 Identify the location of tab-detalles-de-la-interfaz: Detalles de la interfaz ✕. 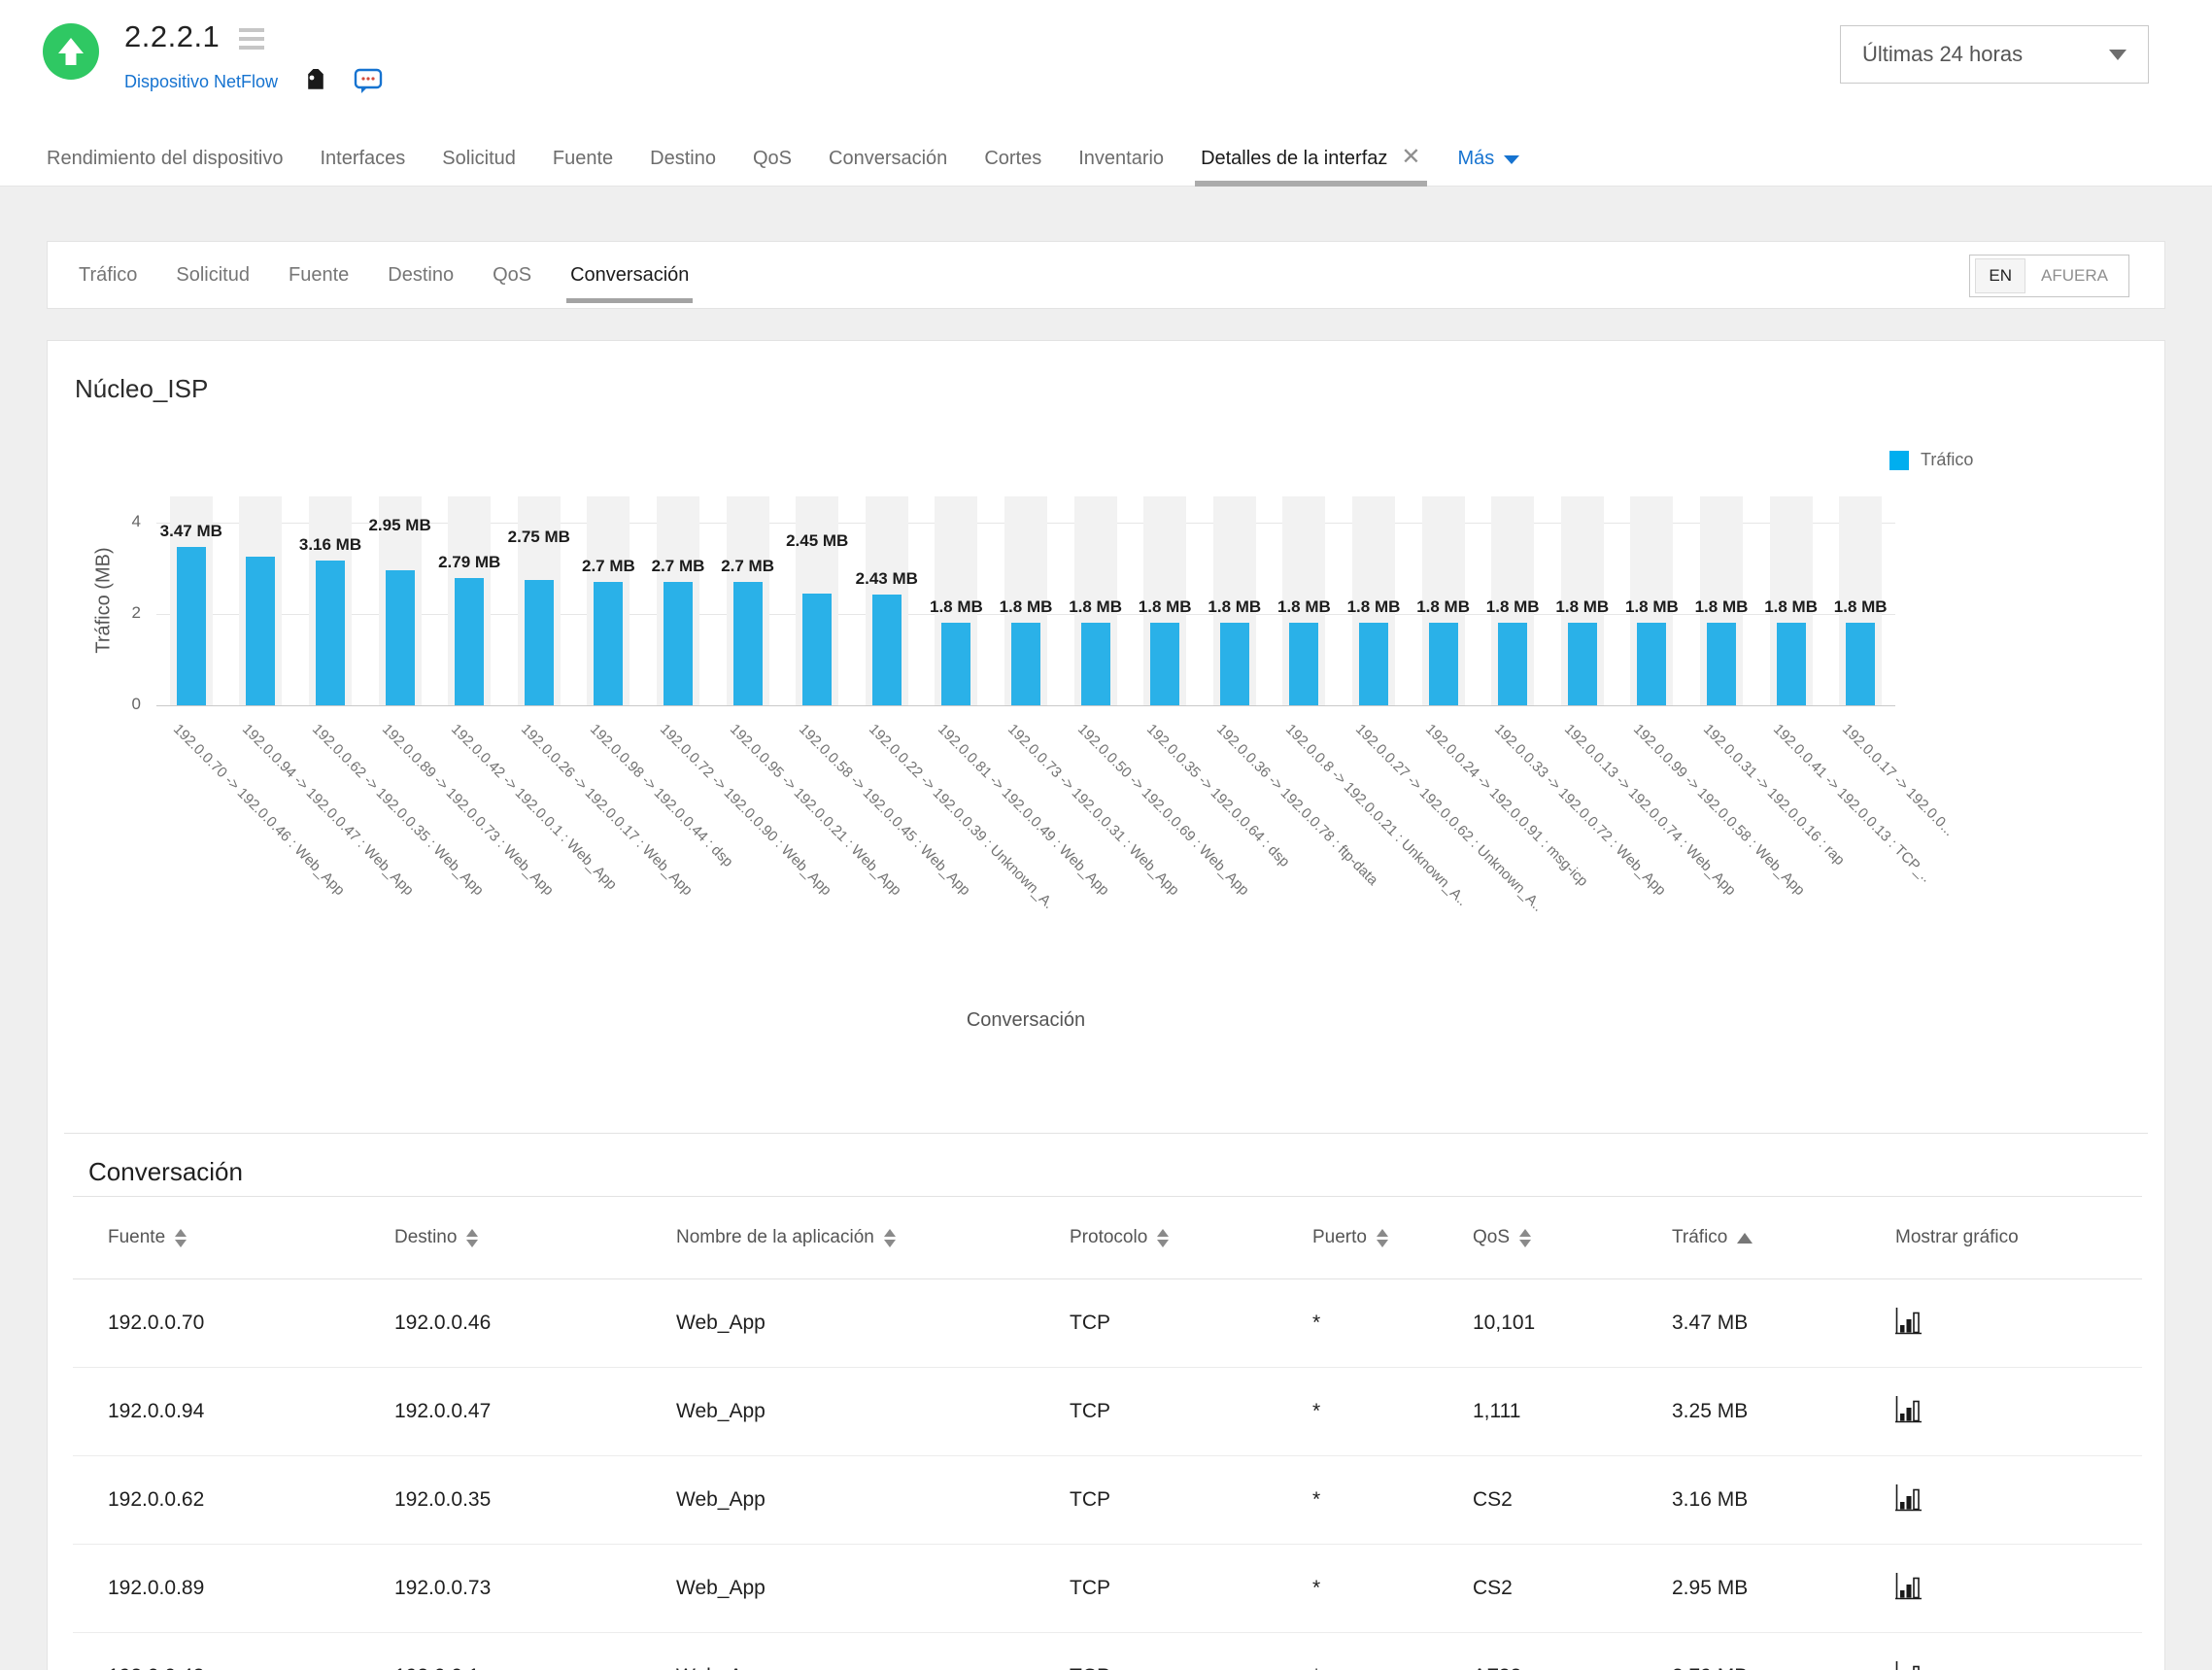
(1311, 161).